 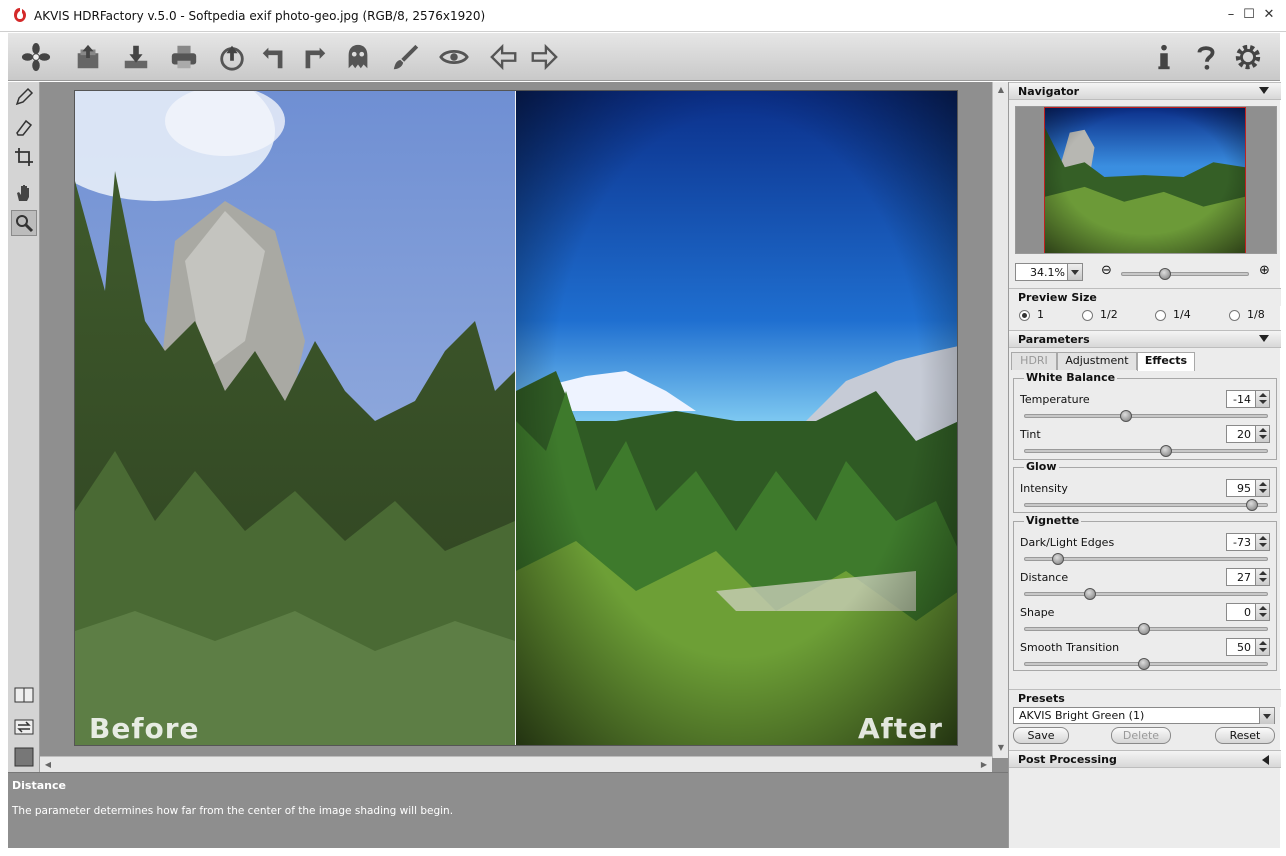 What do you see at coordinates (24, 757) in the screenshot?
I see `single-view-icon` at bounding box center [24, 757].